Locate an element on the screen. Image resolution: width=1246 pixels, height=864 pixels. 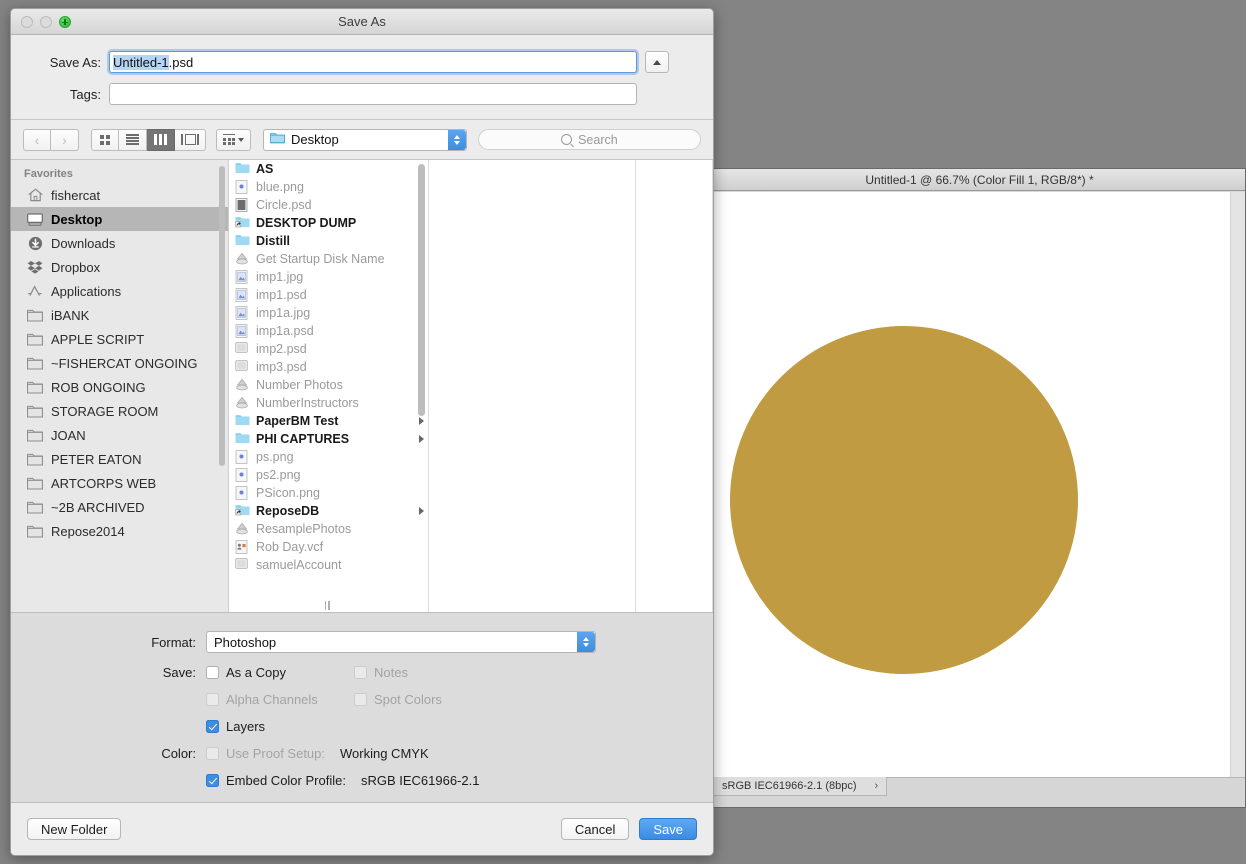
file-list-item: Rob Day.vcf is located at coordinates (328, 547).